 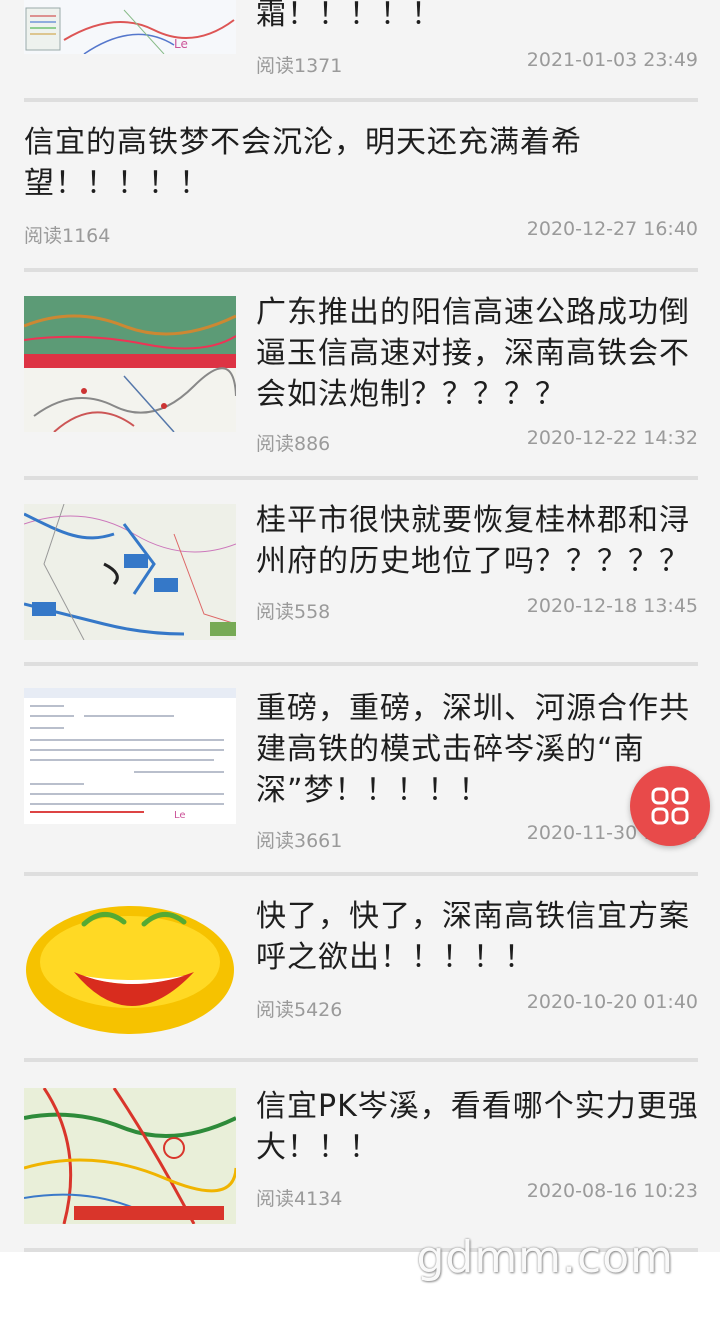 I want to click on road-map-icon, so click(x=130, y=1156).